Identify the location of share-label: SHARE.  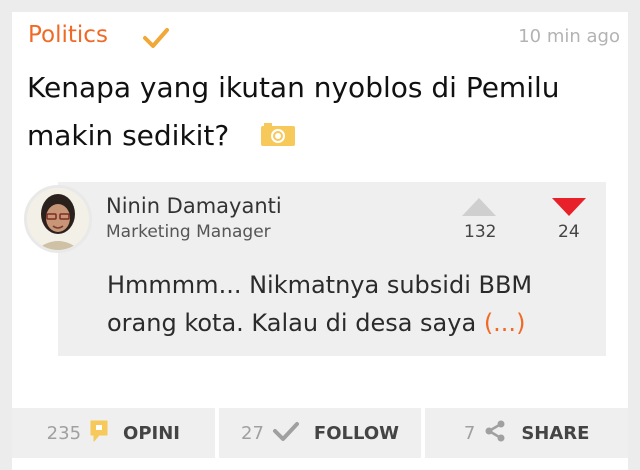
(555, 433).